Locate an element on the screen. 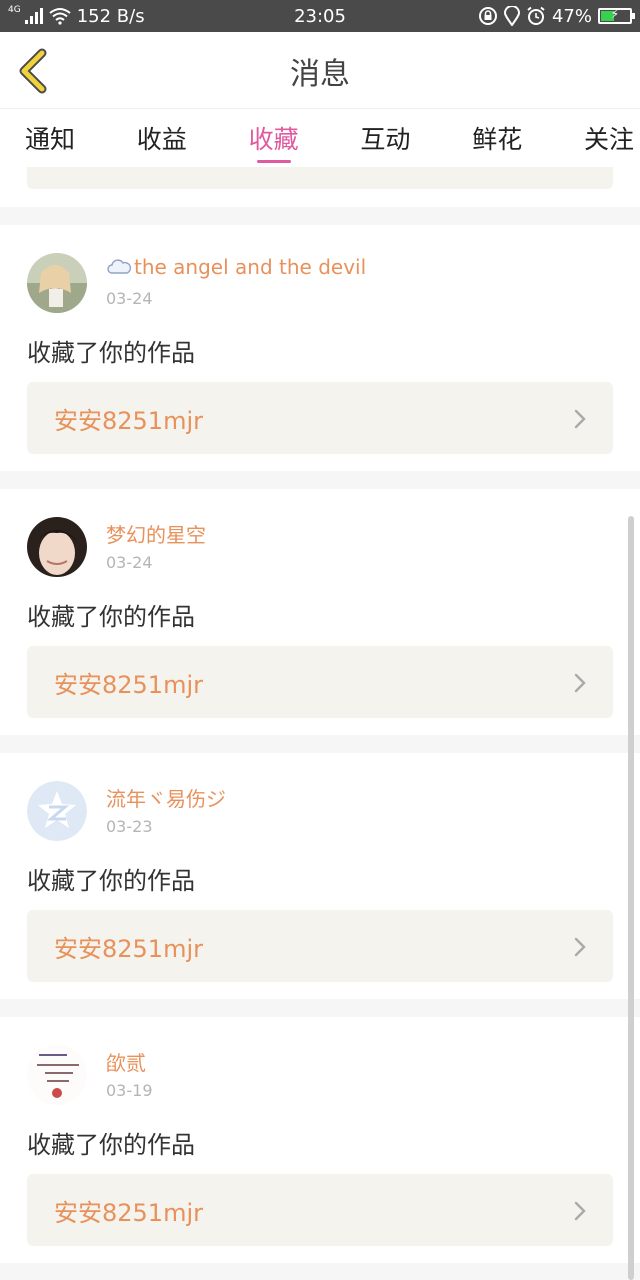 The width and height of the screenshot is (640, 1280). cloud-icon is located at coordinates (119, 266).